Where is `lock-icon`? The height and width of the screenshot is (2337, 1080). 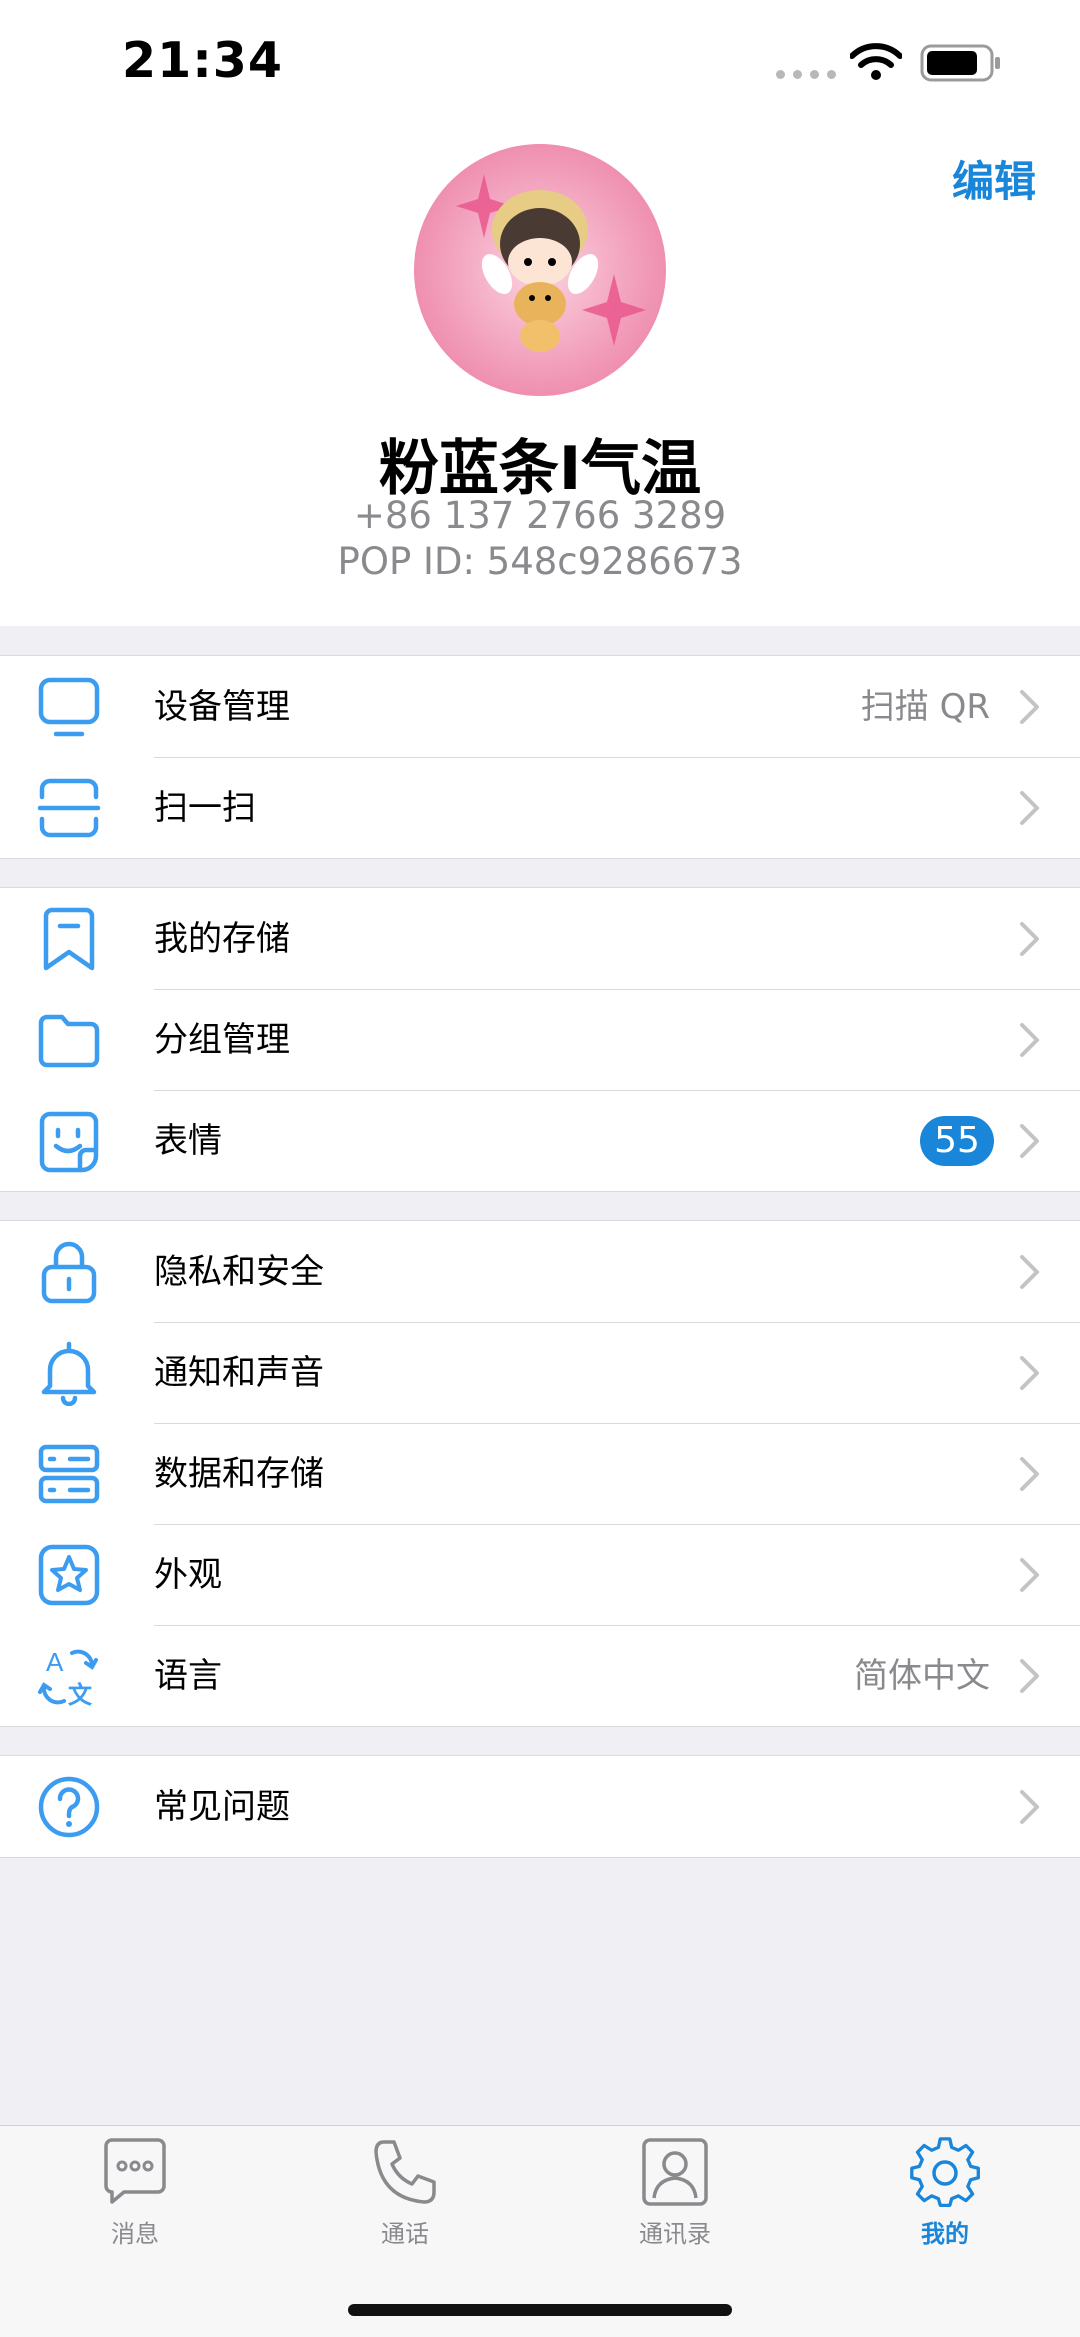 lock-icon is located at coordinates (69, 1272).